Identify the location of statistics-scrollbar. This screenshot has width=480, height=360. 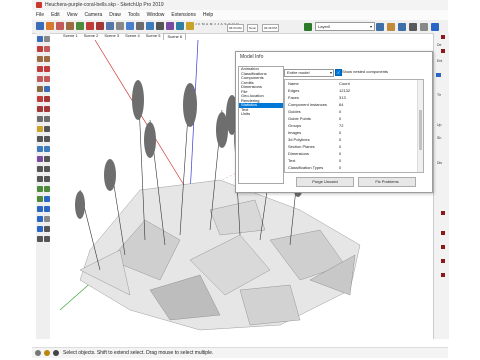
(420, 126).